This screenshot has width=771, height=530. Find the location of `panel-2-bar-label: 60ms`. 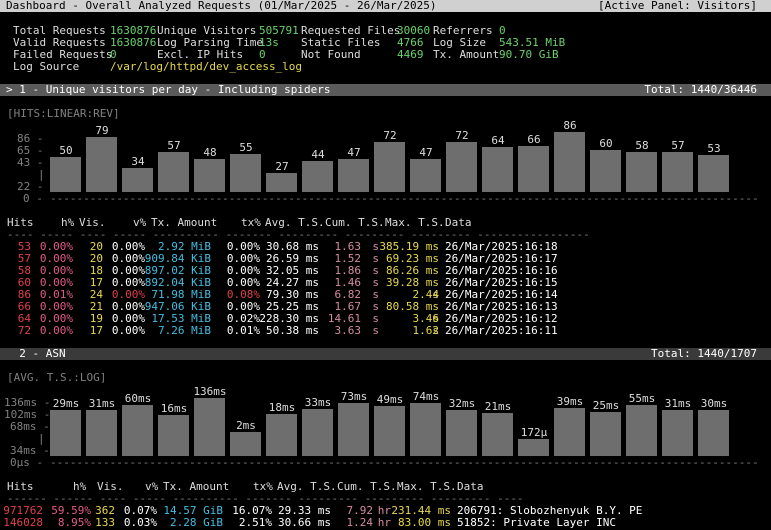

panel-2-bar-label: 60ms is located at coordinates (138, 398).